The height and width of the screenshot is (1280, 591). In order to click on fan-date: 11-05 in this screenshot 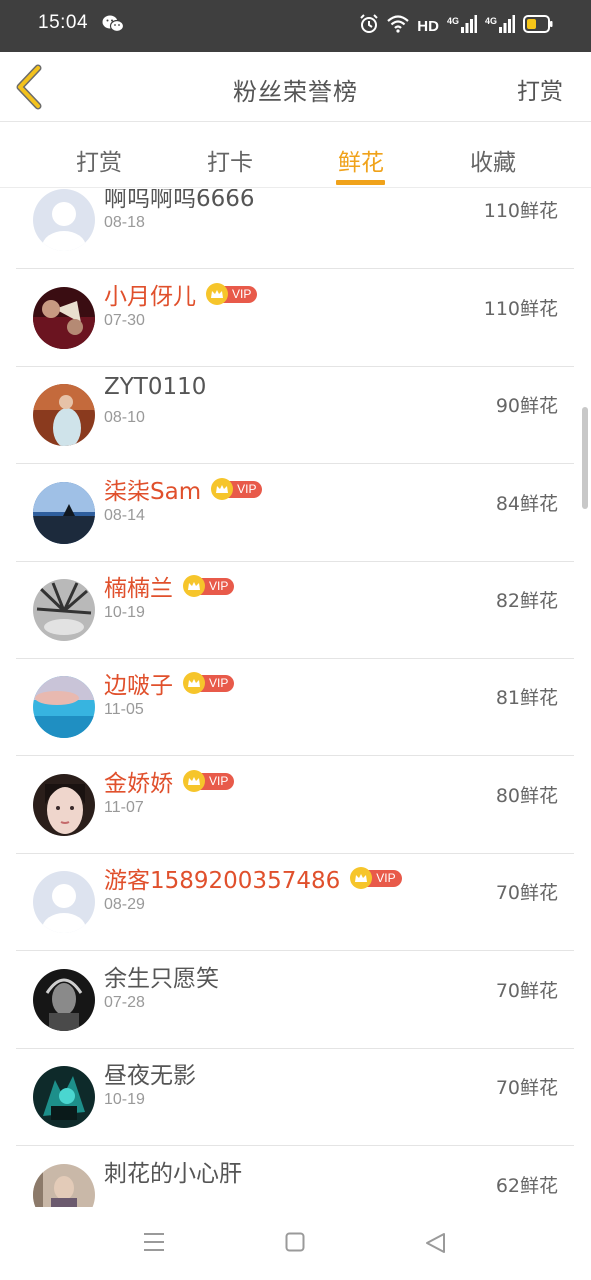, I will do `click(124, 709)`.